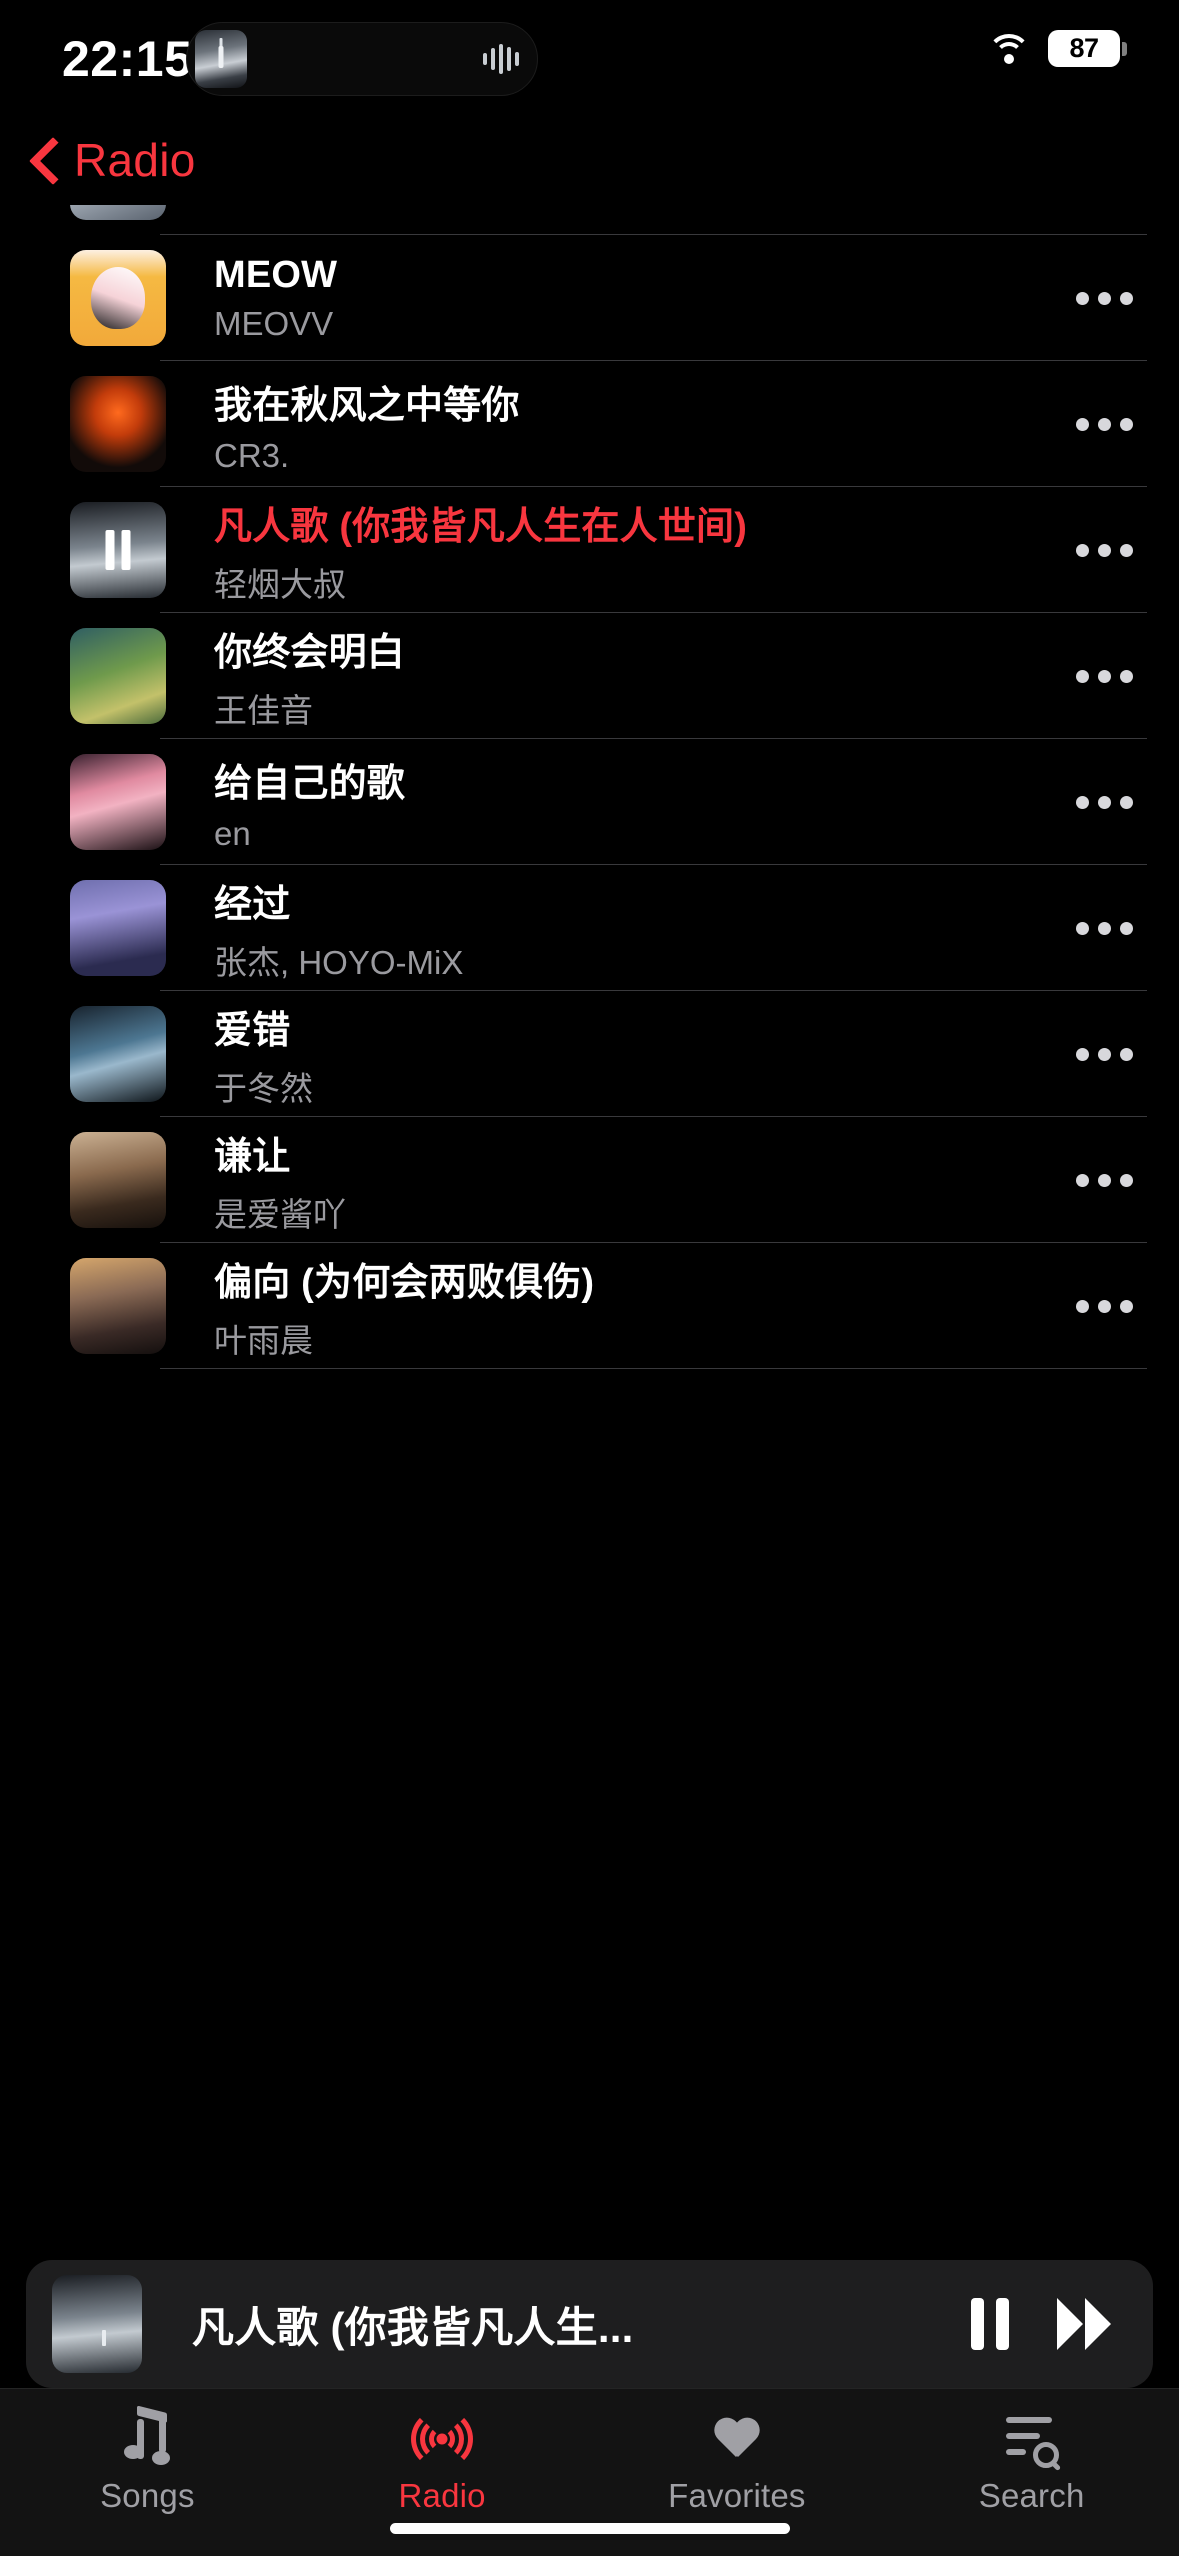 The image size is (1179, 2556). Describe the element at coordinates (737, 2495) in the screenshot. I see `tab-favorites-label: Favorites` at that location.